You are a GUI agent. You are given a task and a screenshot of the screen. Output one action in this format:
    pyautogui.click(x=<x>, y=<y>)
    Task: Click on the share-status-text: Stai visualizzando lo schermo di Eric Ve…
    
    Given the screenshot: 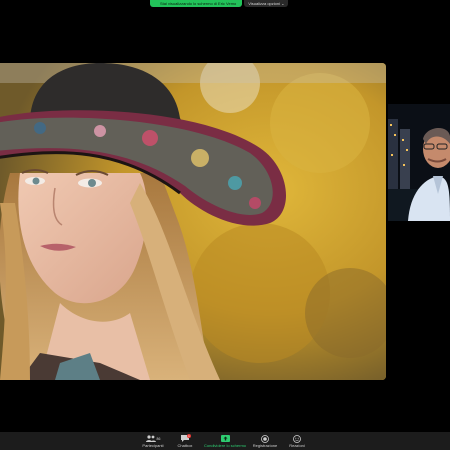 What is the action you would take?
    pyautogui.click(x=198, y=3)
    